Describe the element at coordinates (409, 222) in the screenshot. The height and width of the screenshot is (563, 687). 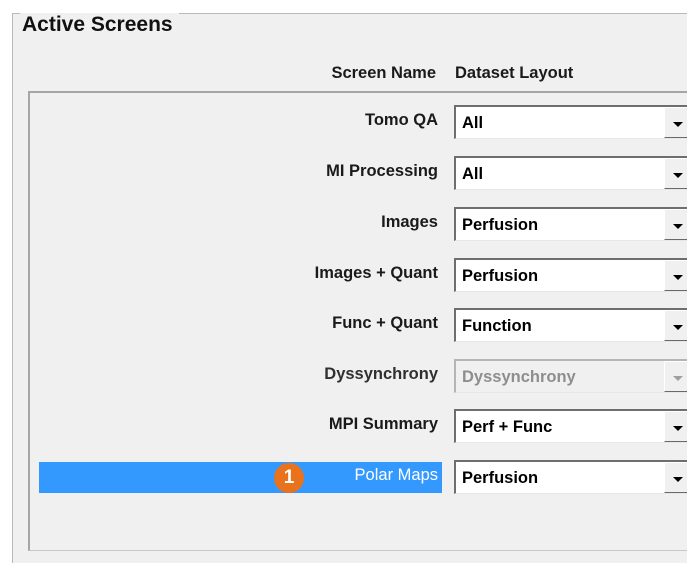
I see `screen-name-label: Images` at that location.